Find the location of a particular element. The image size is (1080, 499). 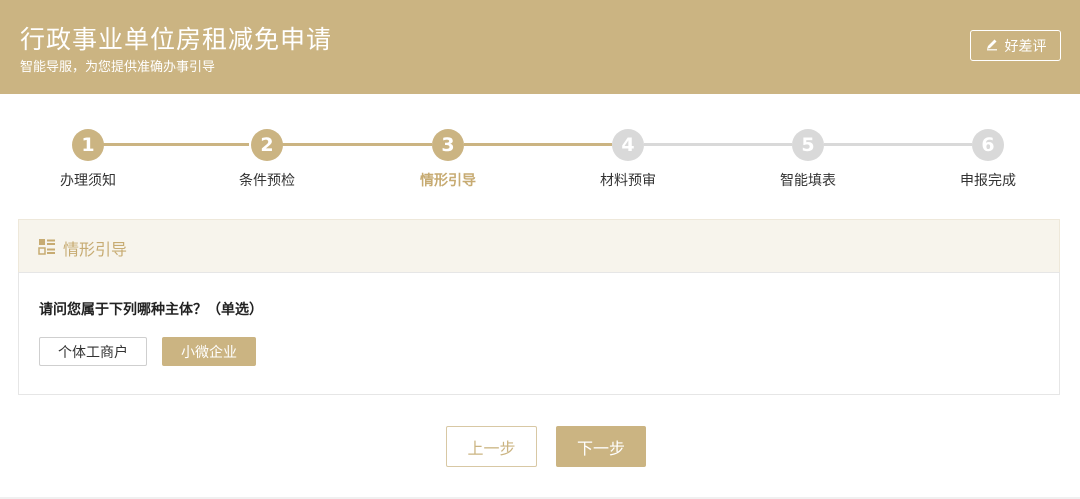

page-subtitle: 智能导服，为您提供准确办事引导 is located at coordinates (118, 67).